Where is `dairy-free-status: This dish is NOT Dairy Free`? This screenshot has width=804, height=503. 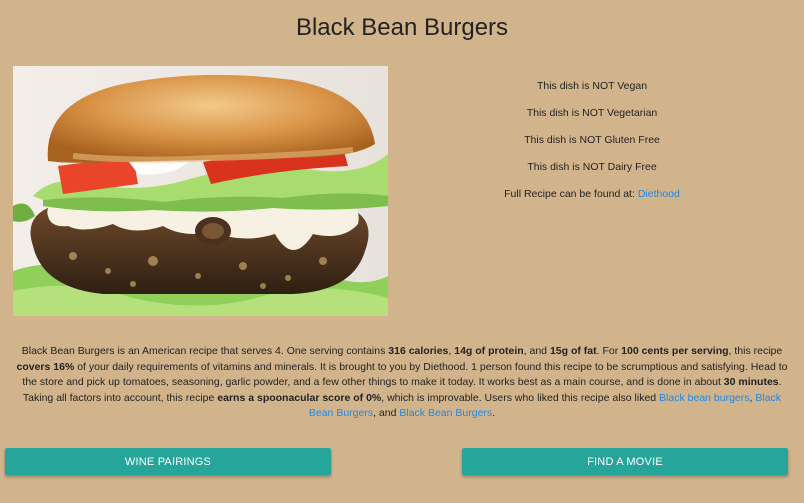
dairy-free-status: This dish is NOT Dairy Free is located at coordinates (592, 167).